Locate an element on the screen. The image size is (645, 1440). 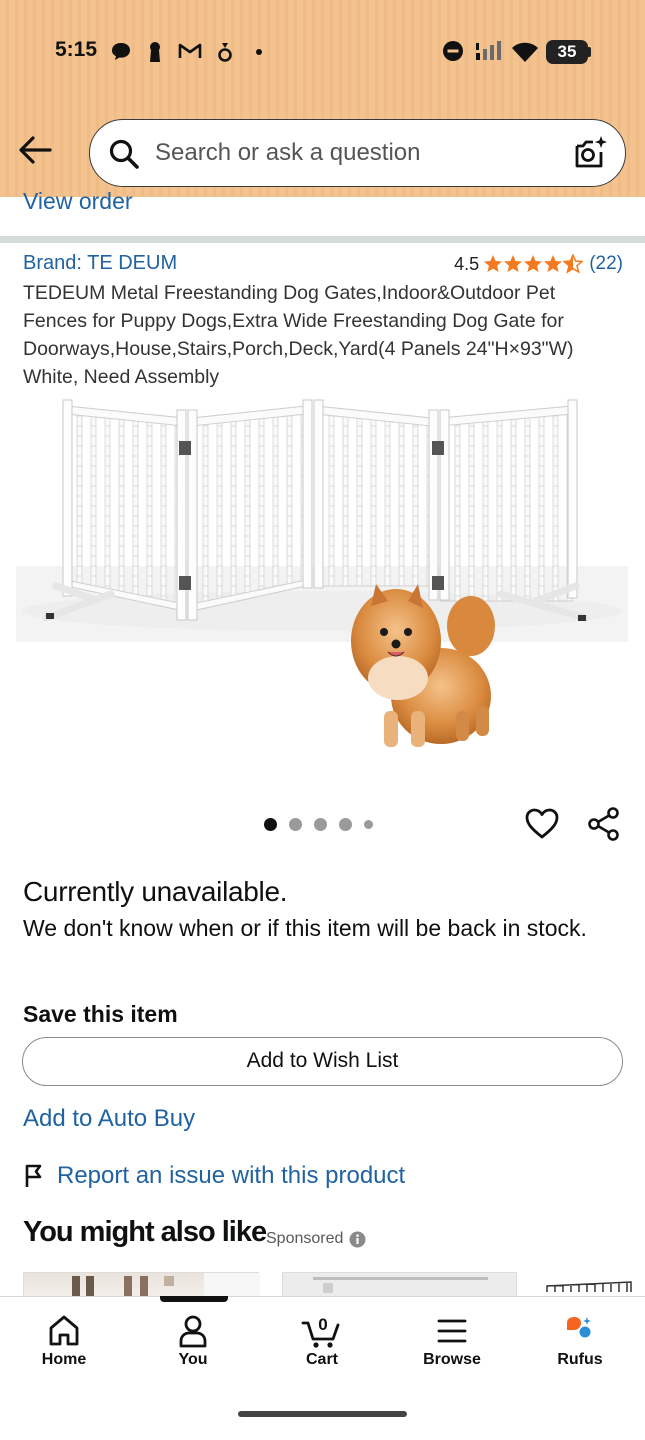
signal-icon is located at coordinates (488, 50).